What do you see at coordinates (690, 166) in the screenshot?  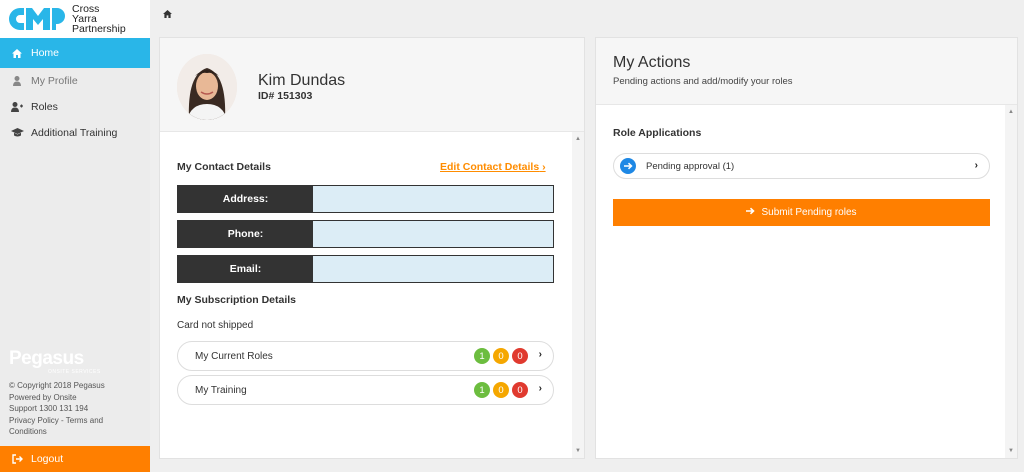 I see `pending-approval-label: Pending approval (1)` at bounding box center [690, 166].